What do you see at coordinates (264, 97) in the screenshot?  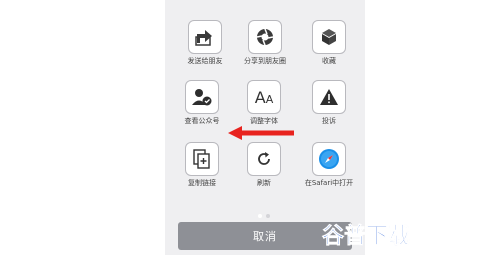 I see `font-size-icon: AA` at bounding box center [264, 97].